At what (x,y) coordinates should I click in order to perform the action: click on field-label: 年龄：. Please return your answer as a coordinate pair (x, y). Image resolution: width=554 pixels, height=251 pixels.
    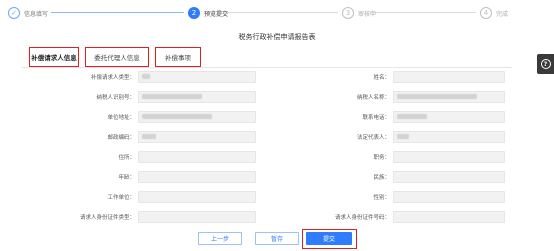
    Looking at the image, I should click on (126, 178).